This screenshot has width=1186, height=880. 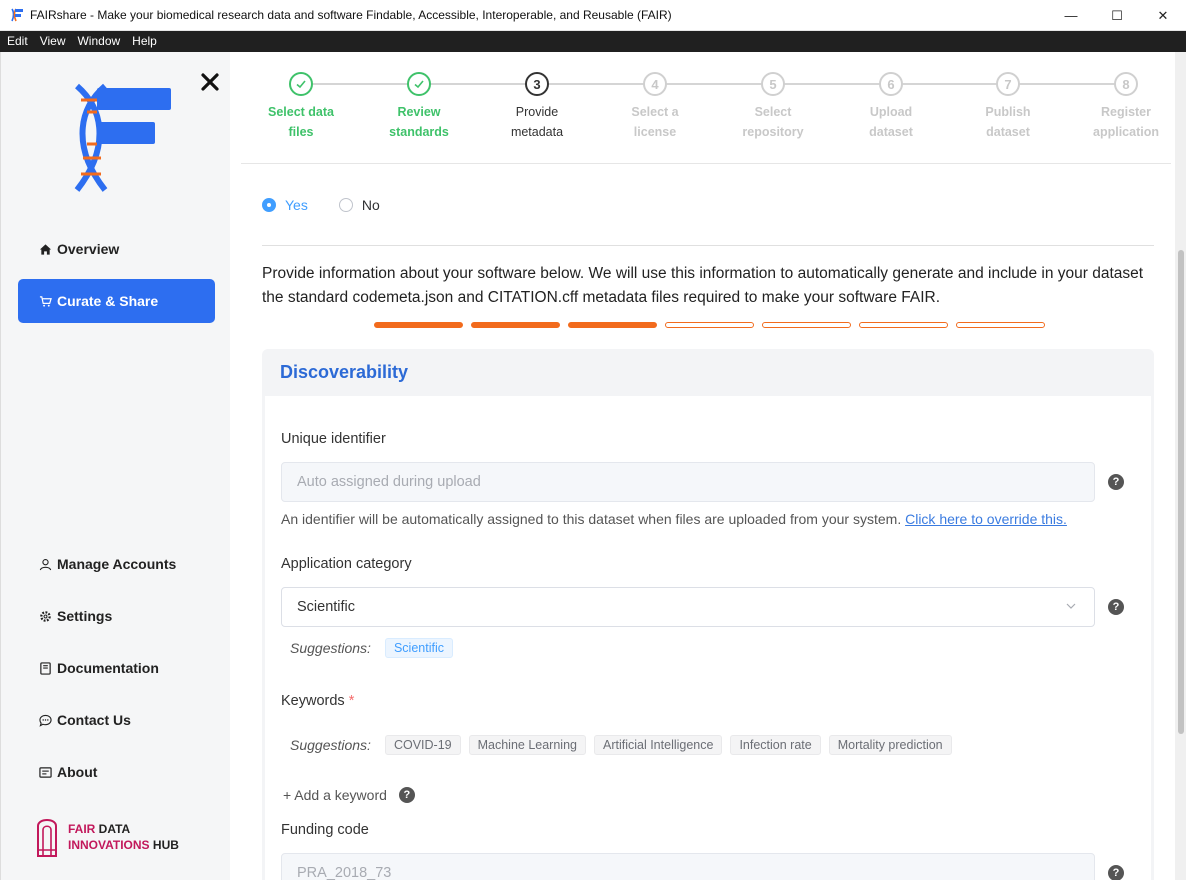 I want to click on maximize-button: ☐, so click(x=1117, y=15).